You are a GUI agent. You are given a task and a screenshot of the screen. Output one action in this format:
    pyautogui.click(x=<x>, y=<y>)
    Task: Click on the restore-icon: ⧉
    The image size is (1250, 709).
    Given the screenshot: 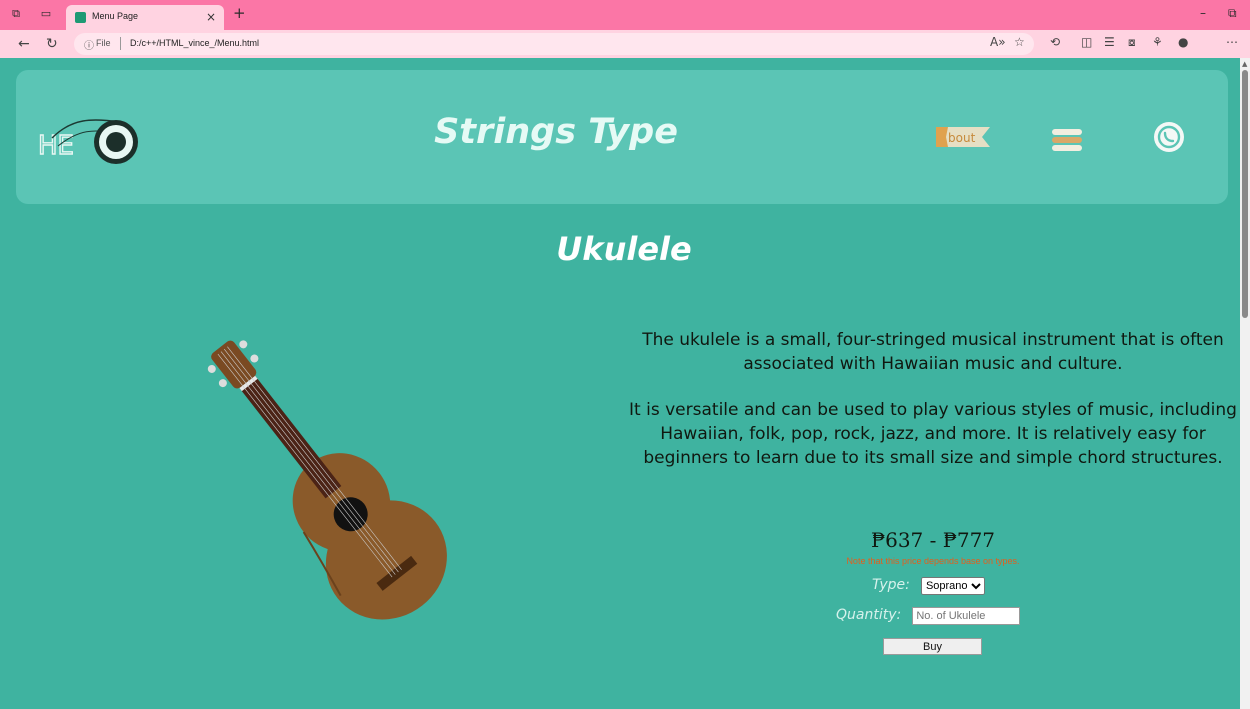 What is the action you would take?
    pyautogui.click(x=1232, y=13)
    